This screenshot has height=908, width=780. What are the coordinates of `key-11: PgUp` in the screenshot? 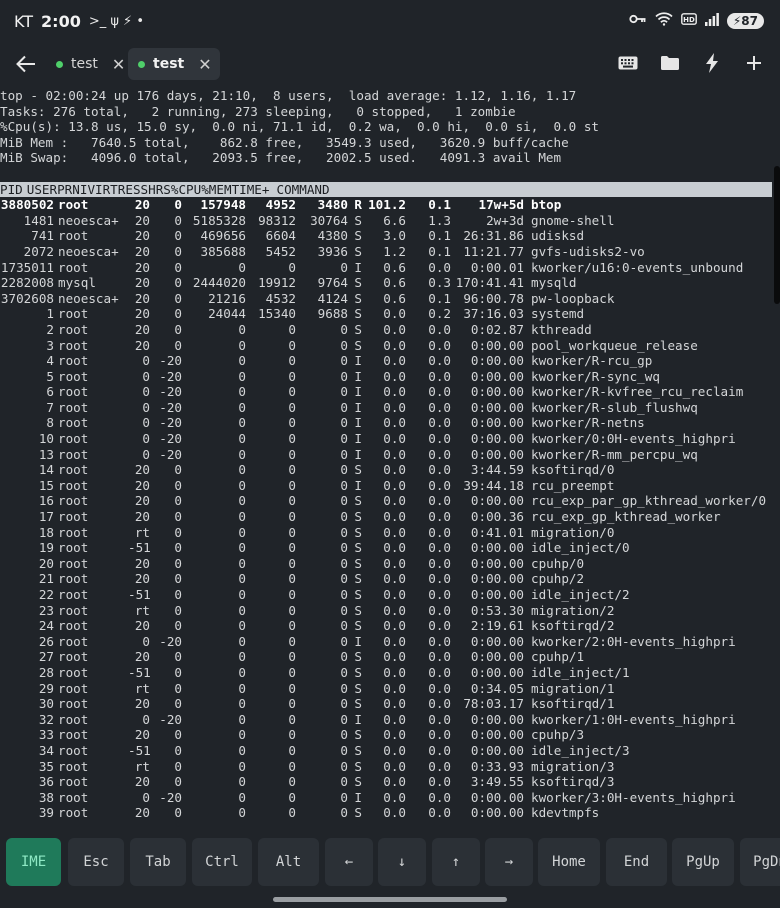 It's located at (703, 862).